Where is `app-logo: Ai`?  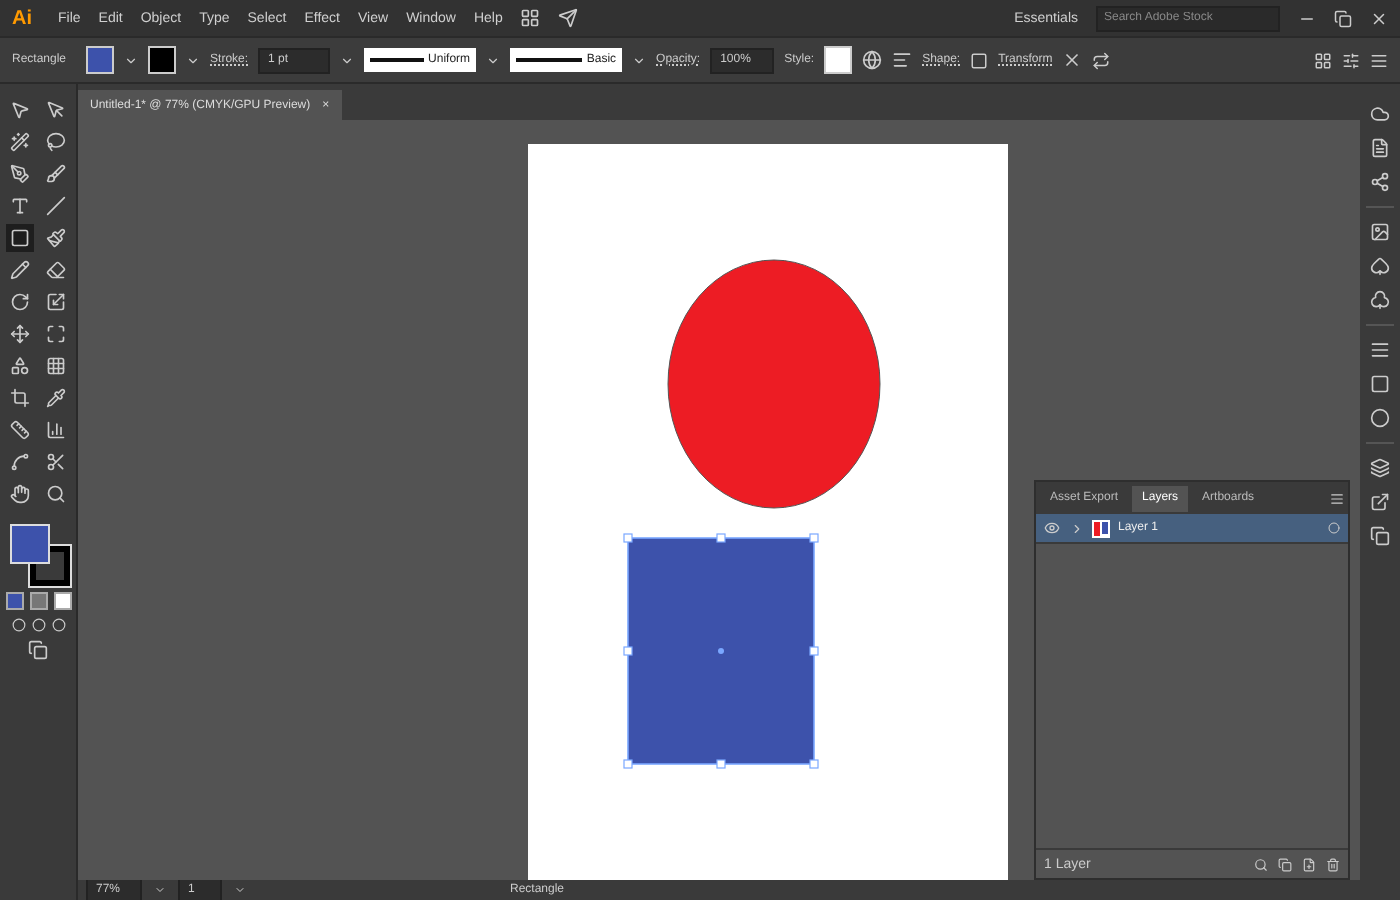 app-logo: Ai is located at coordinates (22, 18).